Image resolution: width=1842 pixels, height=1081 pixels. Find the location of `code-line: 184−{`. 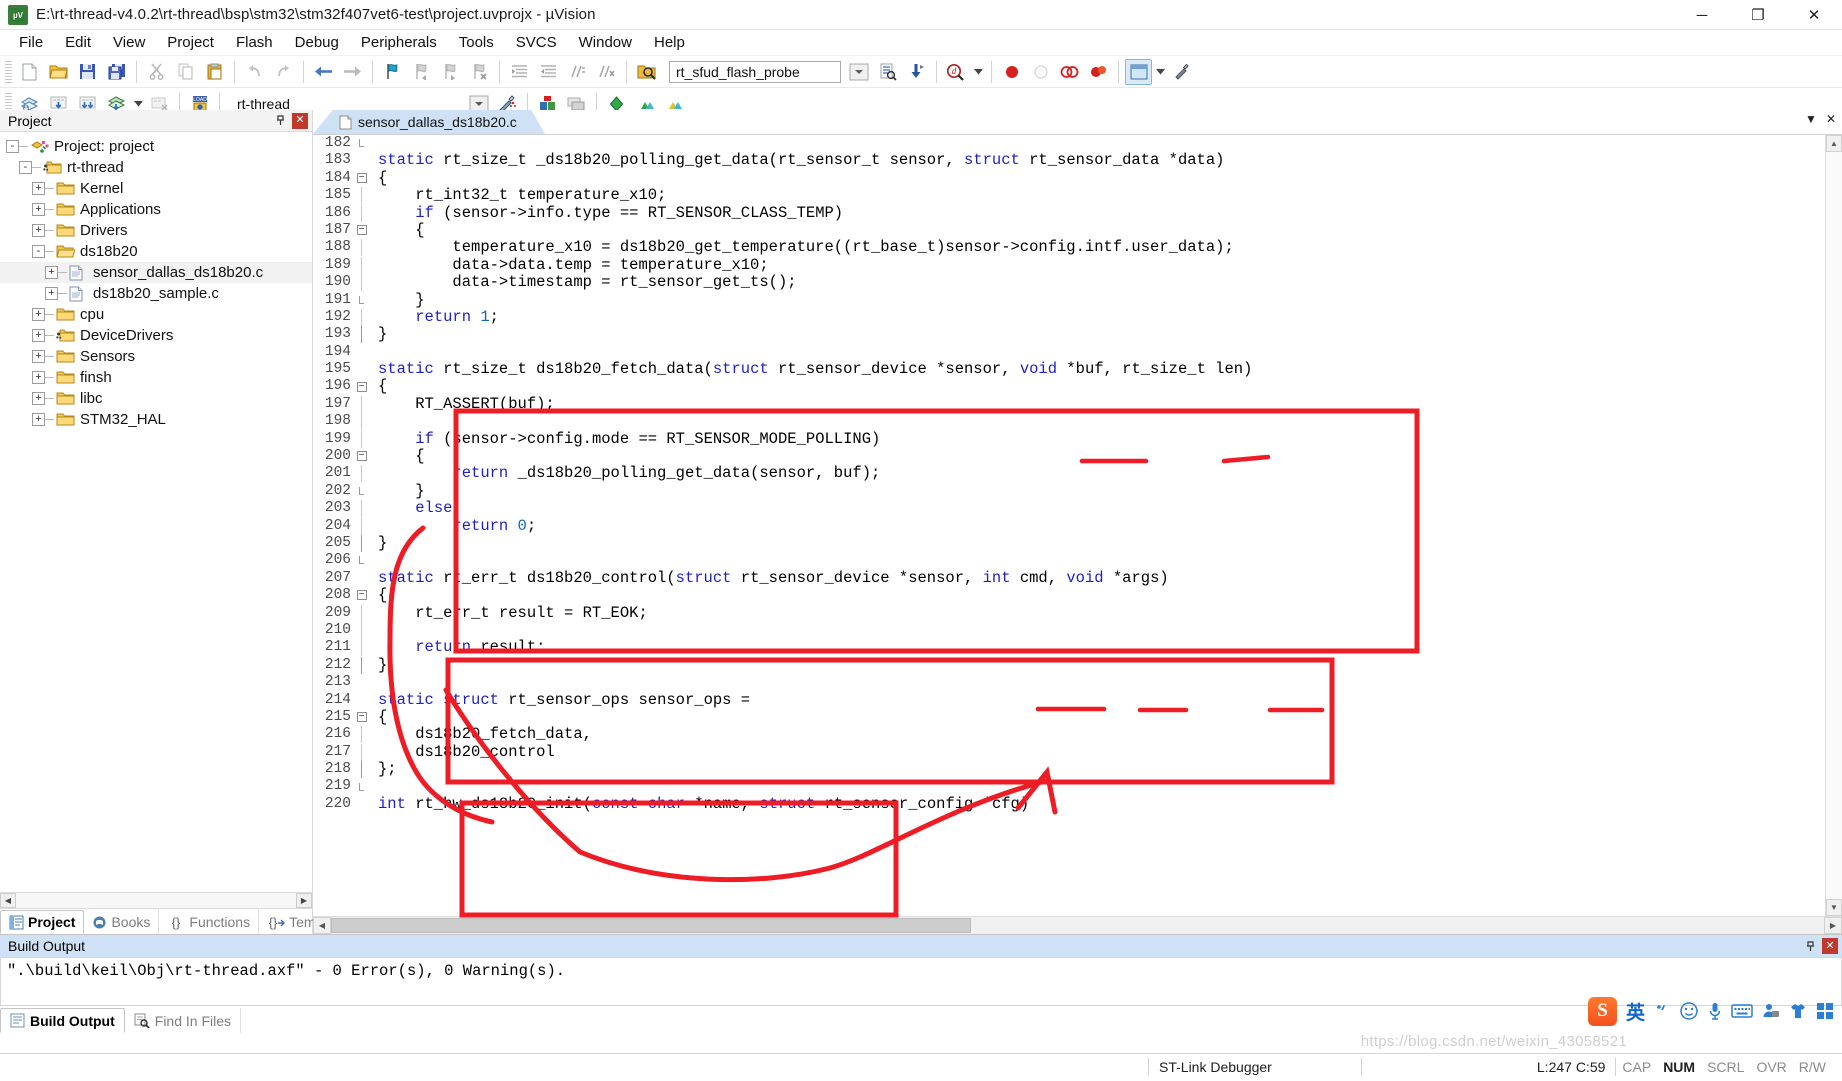

code-line: 184−{ is located at coordinates (1069, 178).